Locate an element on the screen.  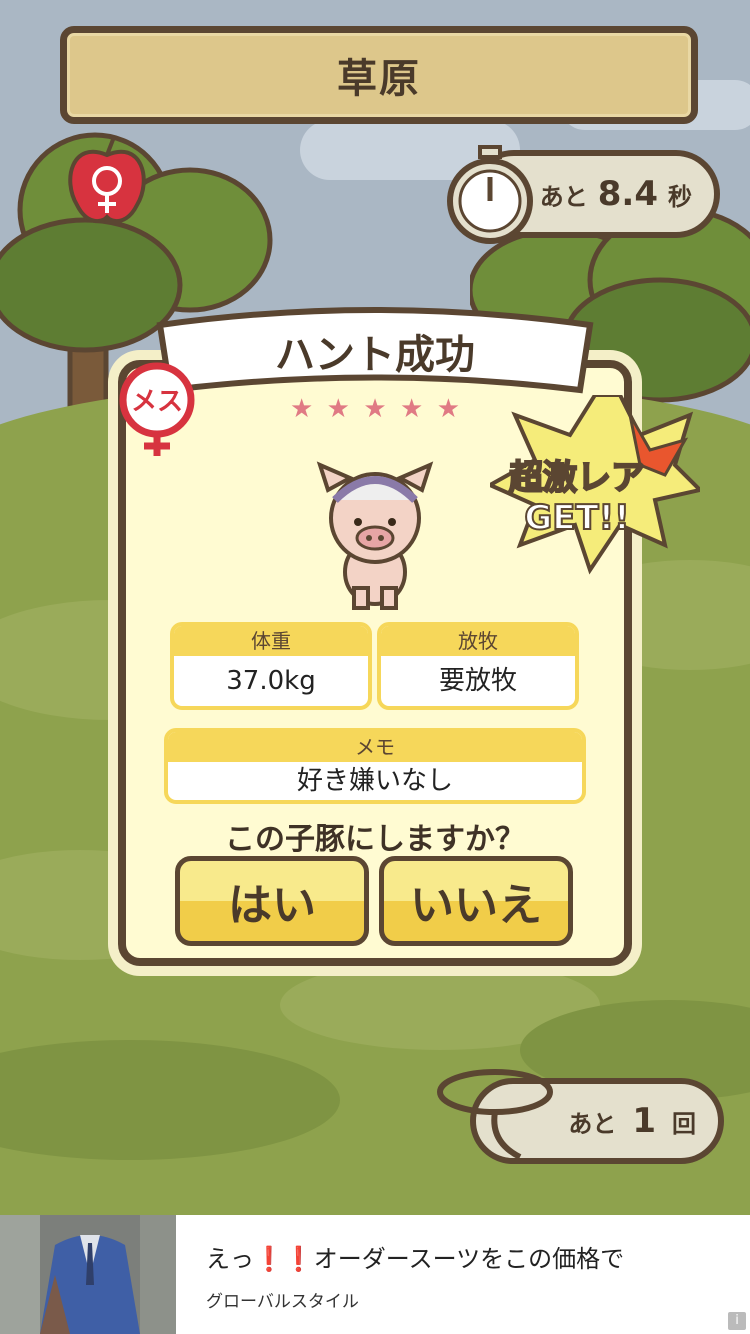
ad-banner: えっ❗❗オーダースーツをこの価格で グローバルスタイル i is located at coordinates (375, 1274).